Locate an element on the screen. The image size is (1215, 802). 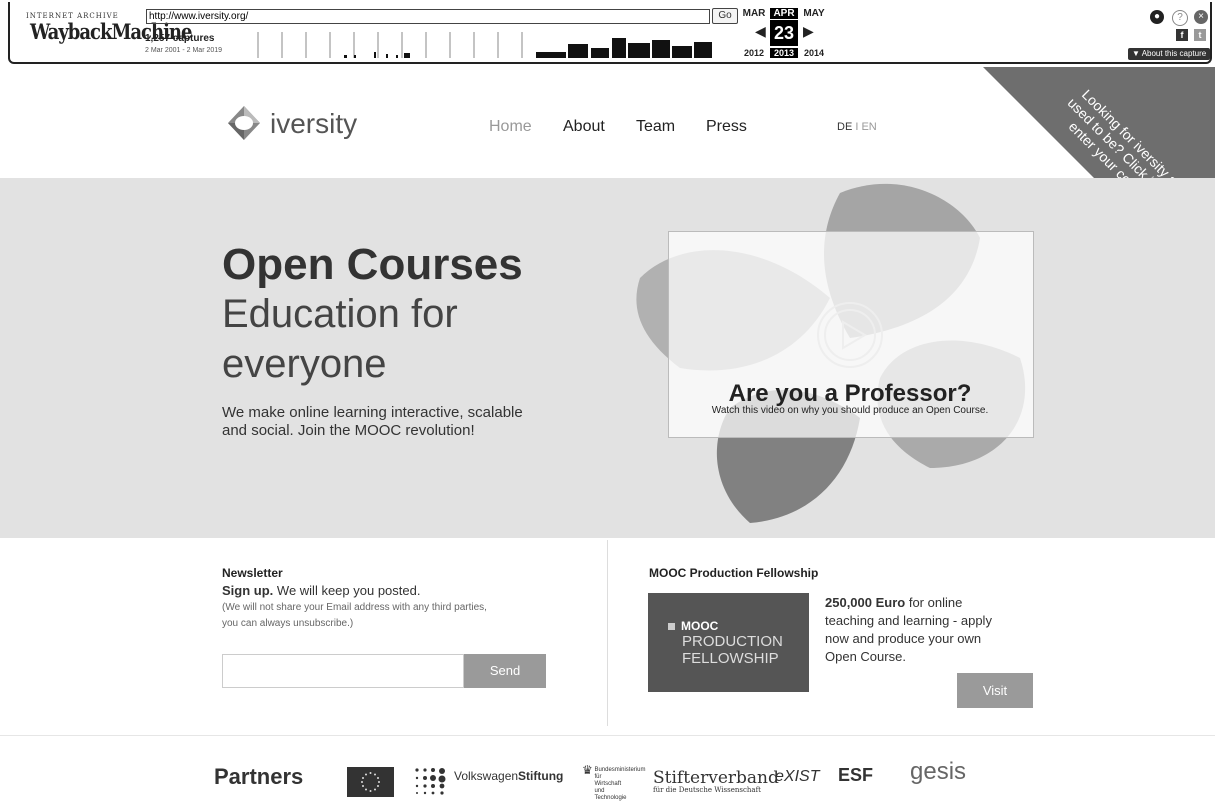
section-divider is located at coordinates (607, 633).